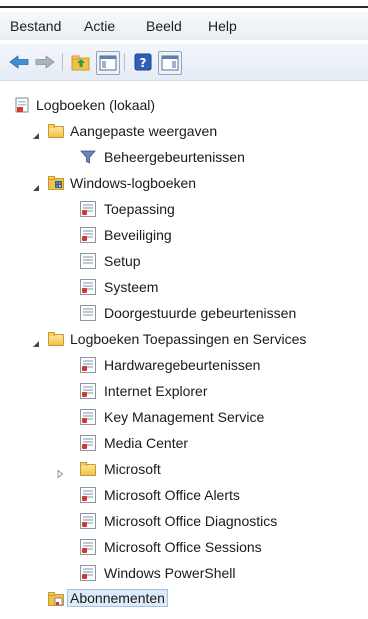 This screenshot has width=368, height=619. I want to click on tree-label: Toepassing, so click(139, 209).